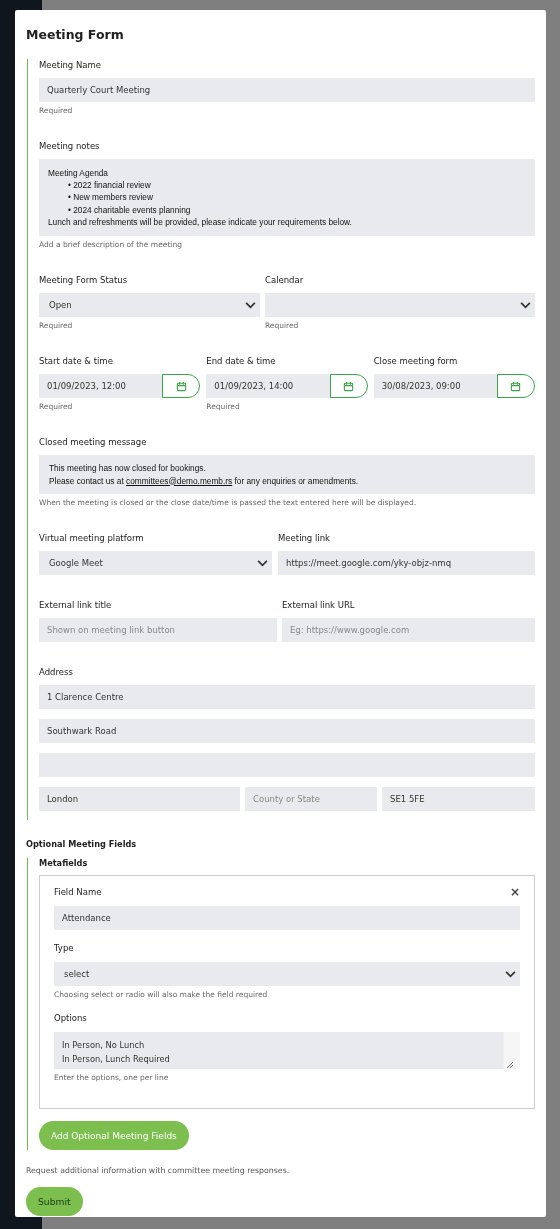 The width and height of the screenshot is (560, 1229). What do you see at coordinates (287, 974) in the screenshot?
I see `type-select: select` at bounding box center [287, 974].